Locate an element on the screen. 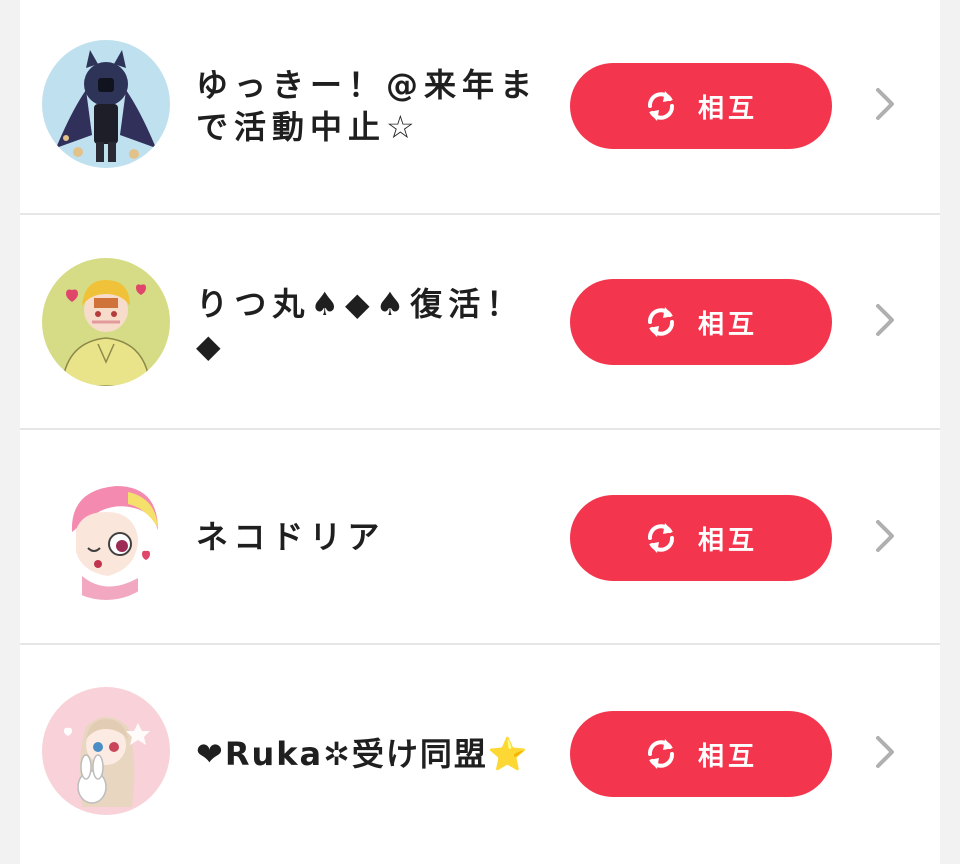 This screenshot has height=864, width=960. user-name: ❤Ruka✲受け同盟⭐ is located at coordinates (386, 754).